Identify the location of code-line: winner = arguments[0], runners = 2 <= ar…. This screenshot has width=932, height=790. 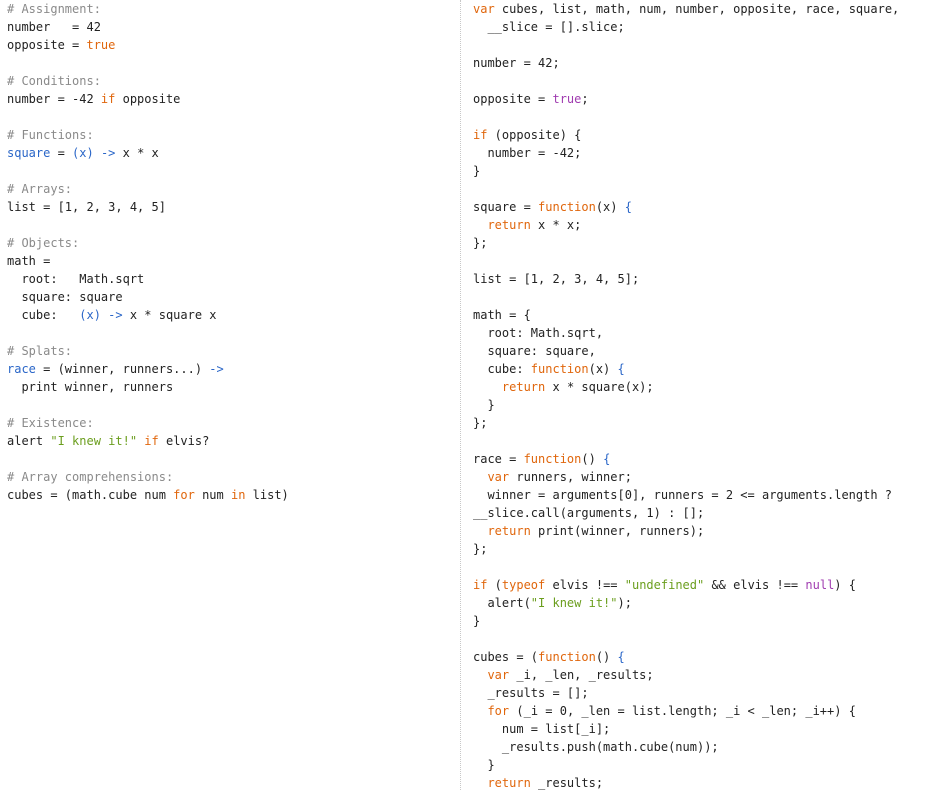
(686, 495).